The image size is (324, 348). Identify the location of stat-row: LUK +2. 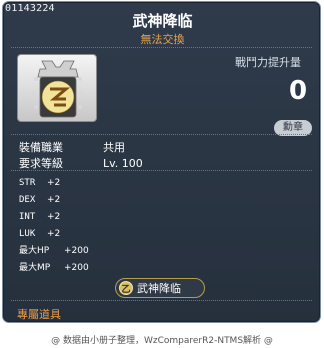
(54, 234).